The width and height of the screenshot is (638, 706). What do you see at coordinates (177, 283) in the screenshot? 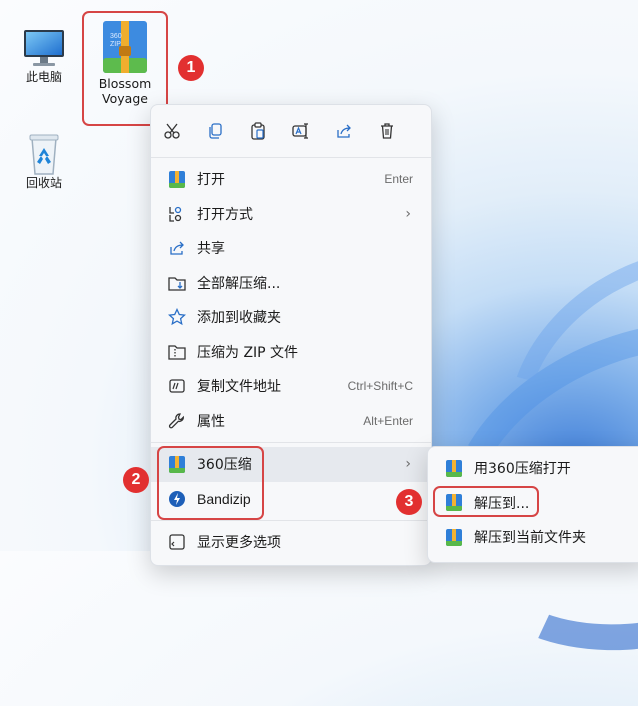
I see `extract-folder-icon` at bounding box center [177, 283].